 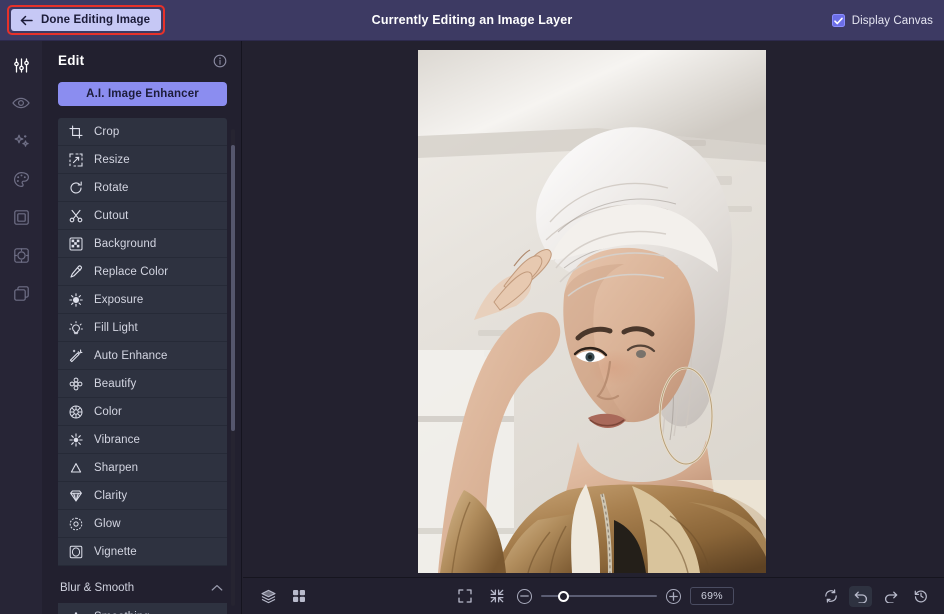 I want to click on group-blur-and-smooth: Blur & Smooth, so click(x=142, y=588).